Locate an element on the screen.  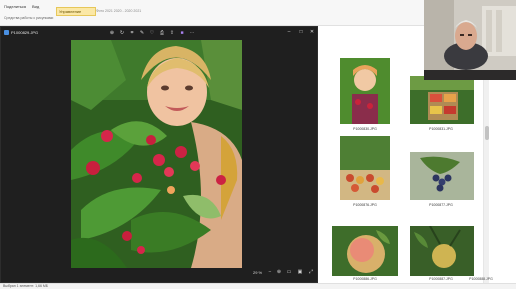
actual-size-icon: ▭ is located at coordinates (289, 272).